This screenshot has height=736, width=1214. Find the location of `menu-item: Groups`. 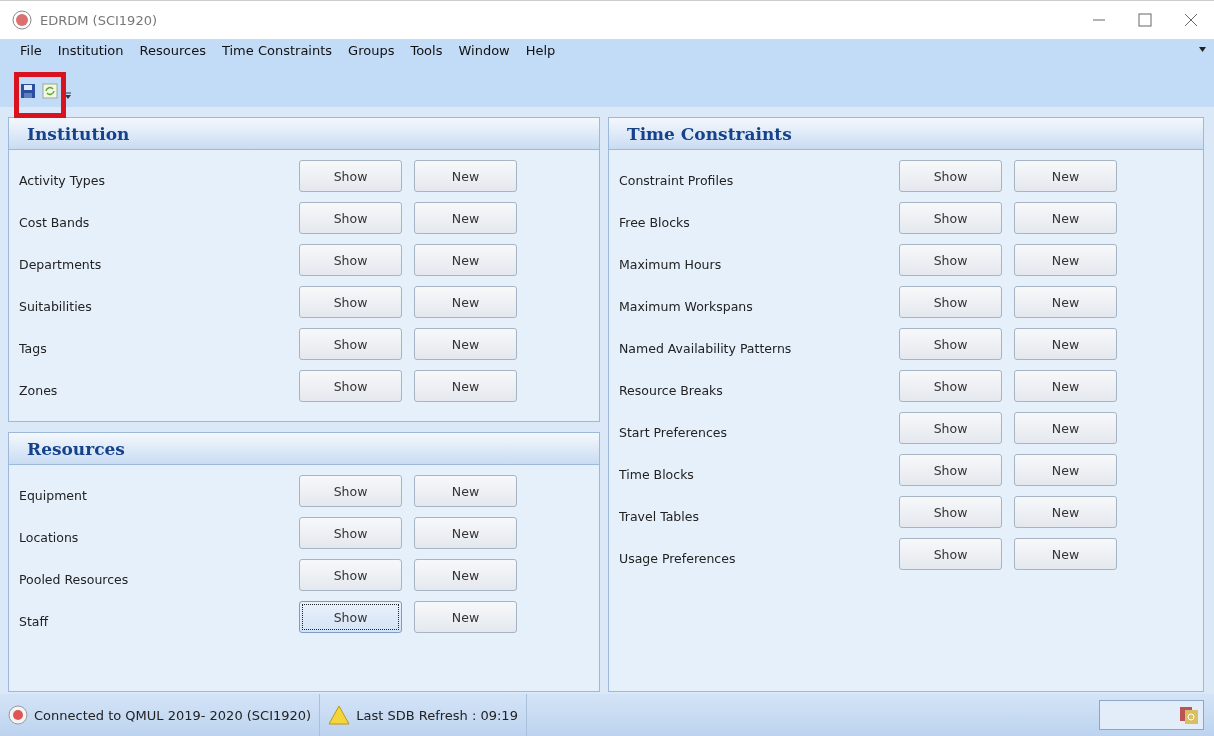

menu-item: Groups is located at coordinates (371, 50).